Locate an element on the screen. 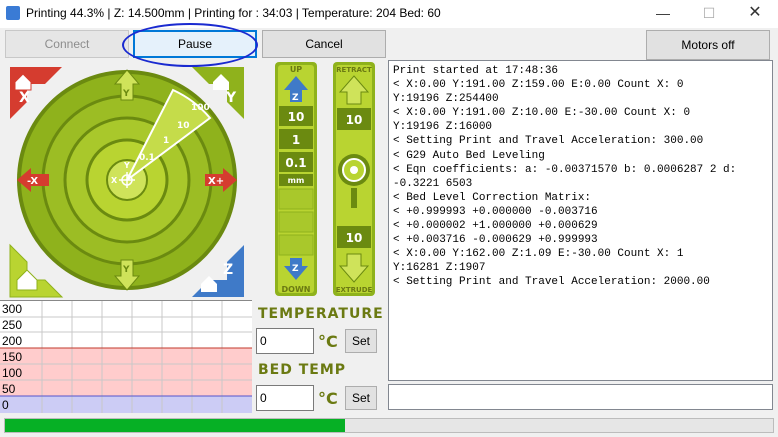 This screenshot has width=778, height=437. step-label-2: 10 is located at coordinates (183, 126).